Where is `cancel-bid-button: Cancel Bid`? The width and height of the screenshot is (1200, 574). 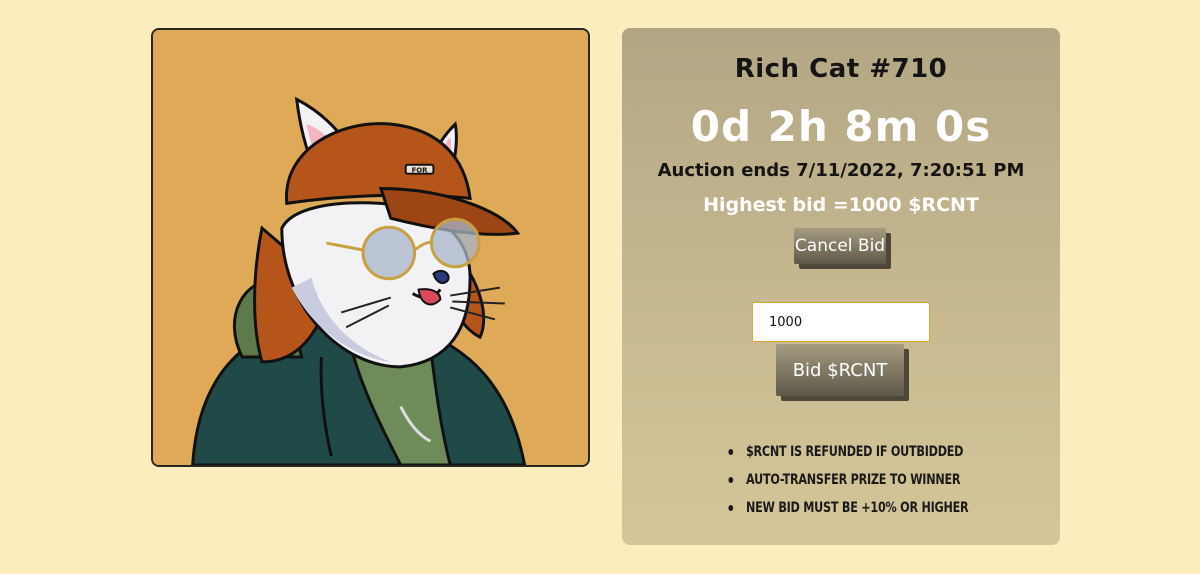
cancel-bid-button: Cancel Bid is located at coordinates (840, 246).